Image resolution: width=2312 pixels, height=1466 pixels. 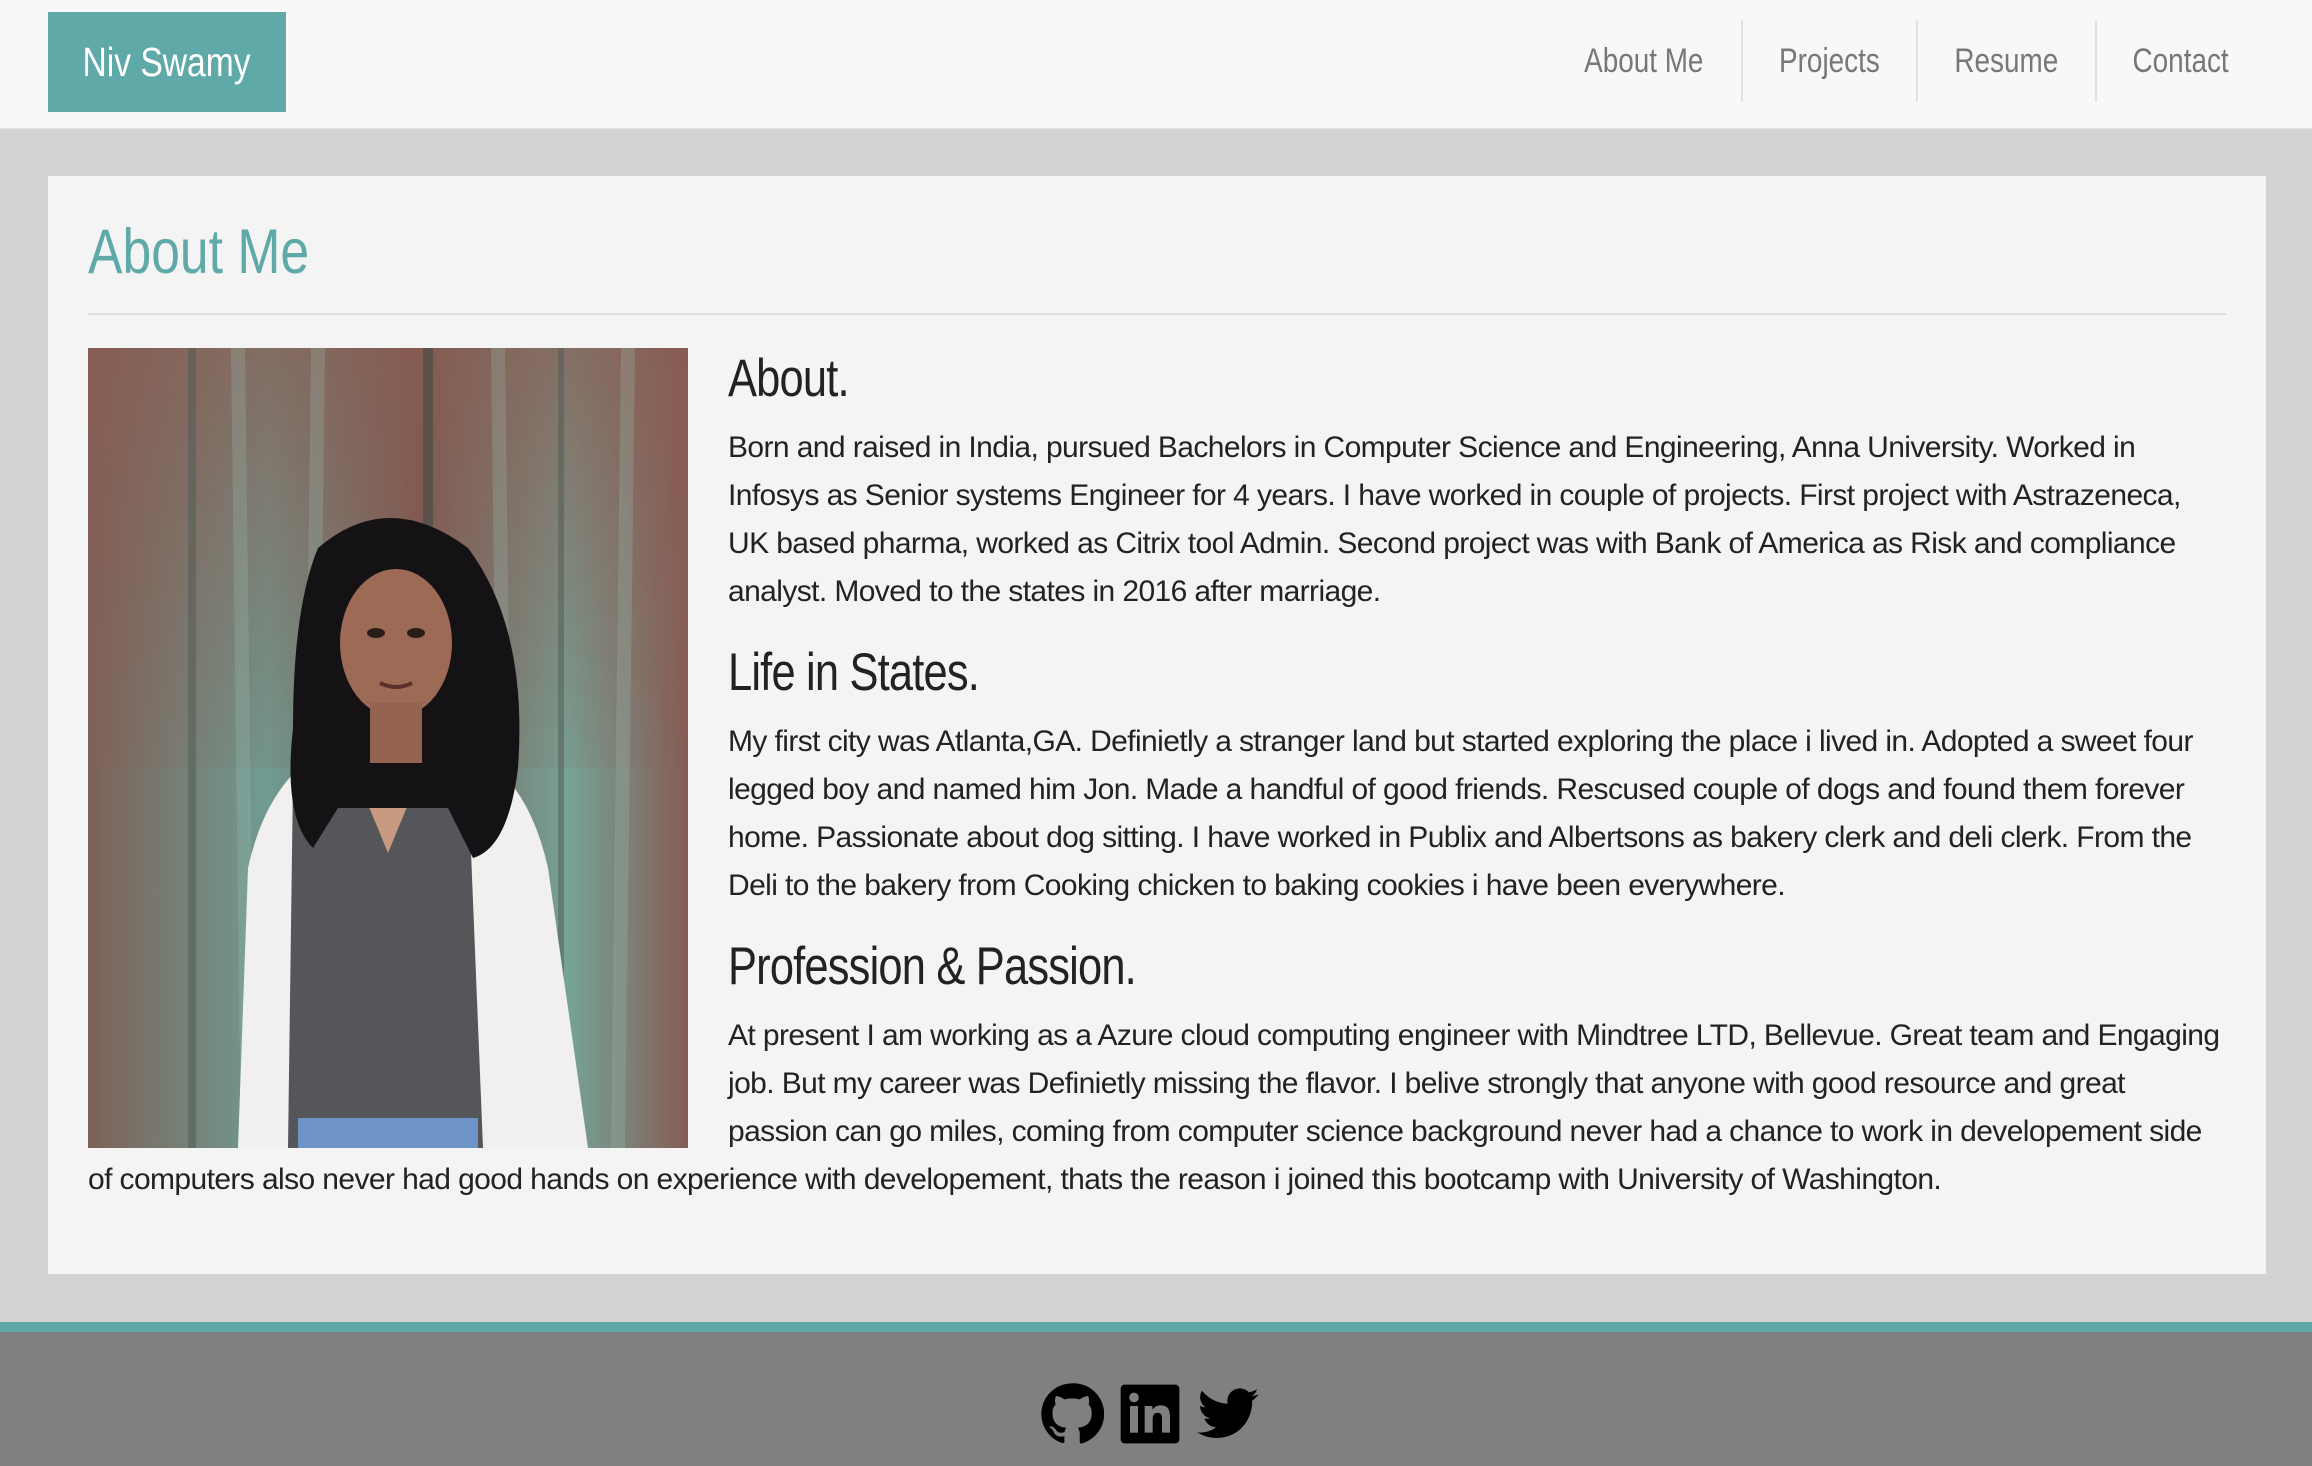 I want to click on linkedin-icon, so click(x=1150, y=1414).